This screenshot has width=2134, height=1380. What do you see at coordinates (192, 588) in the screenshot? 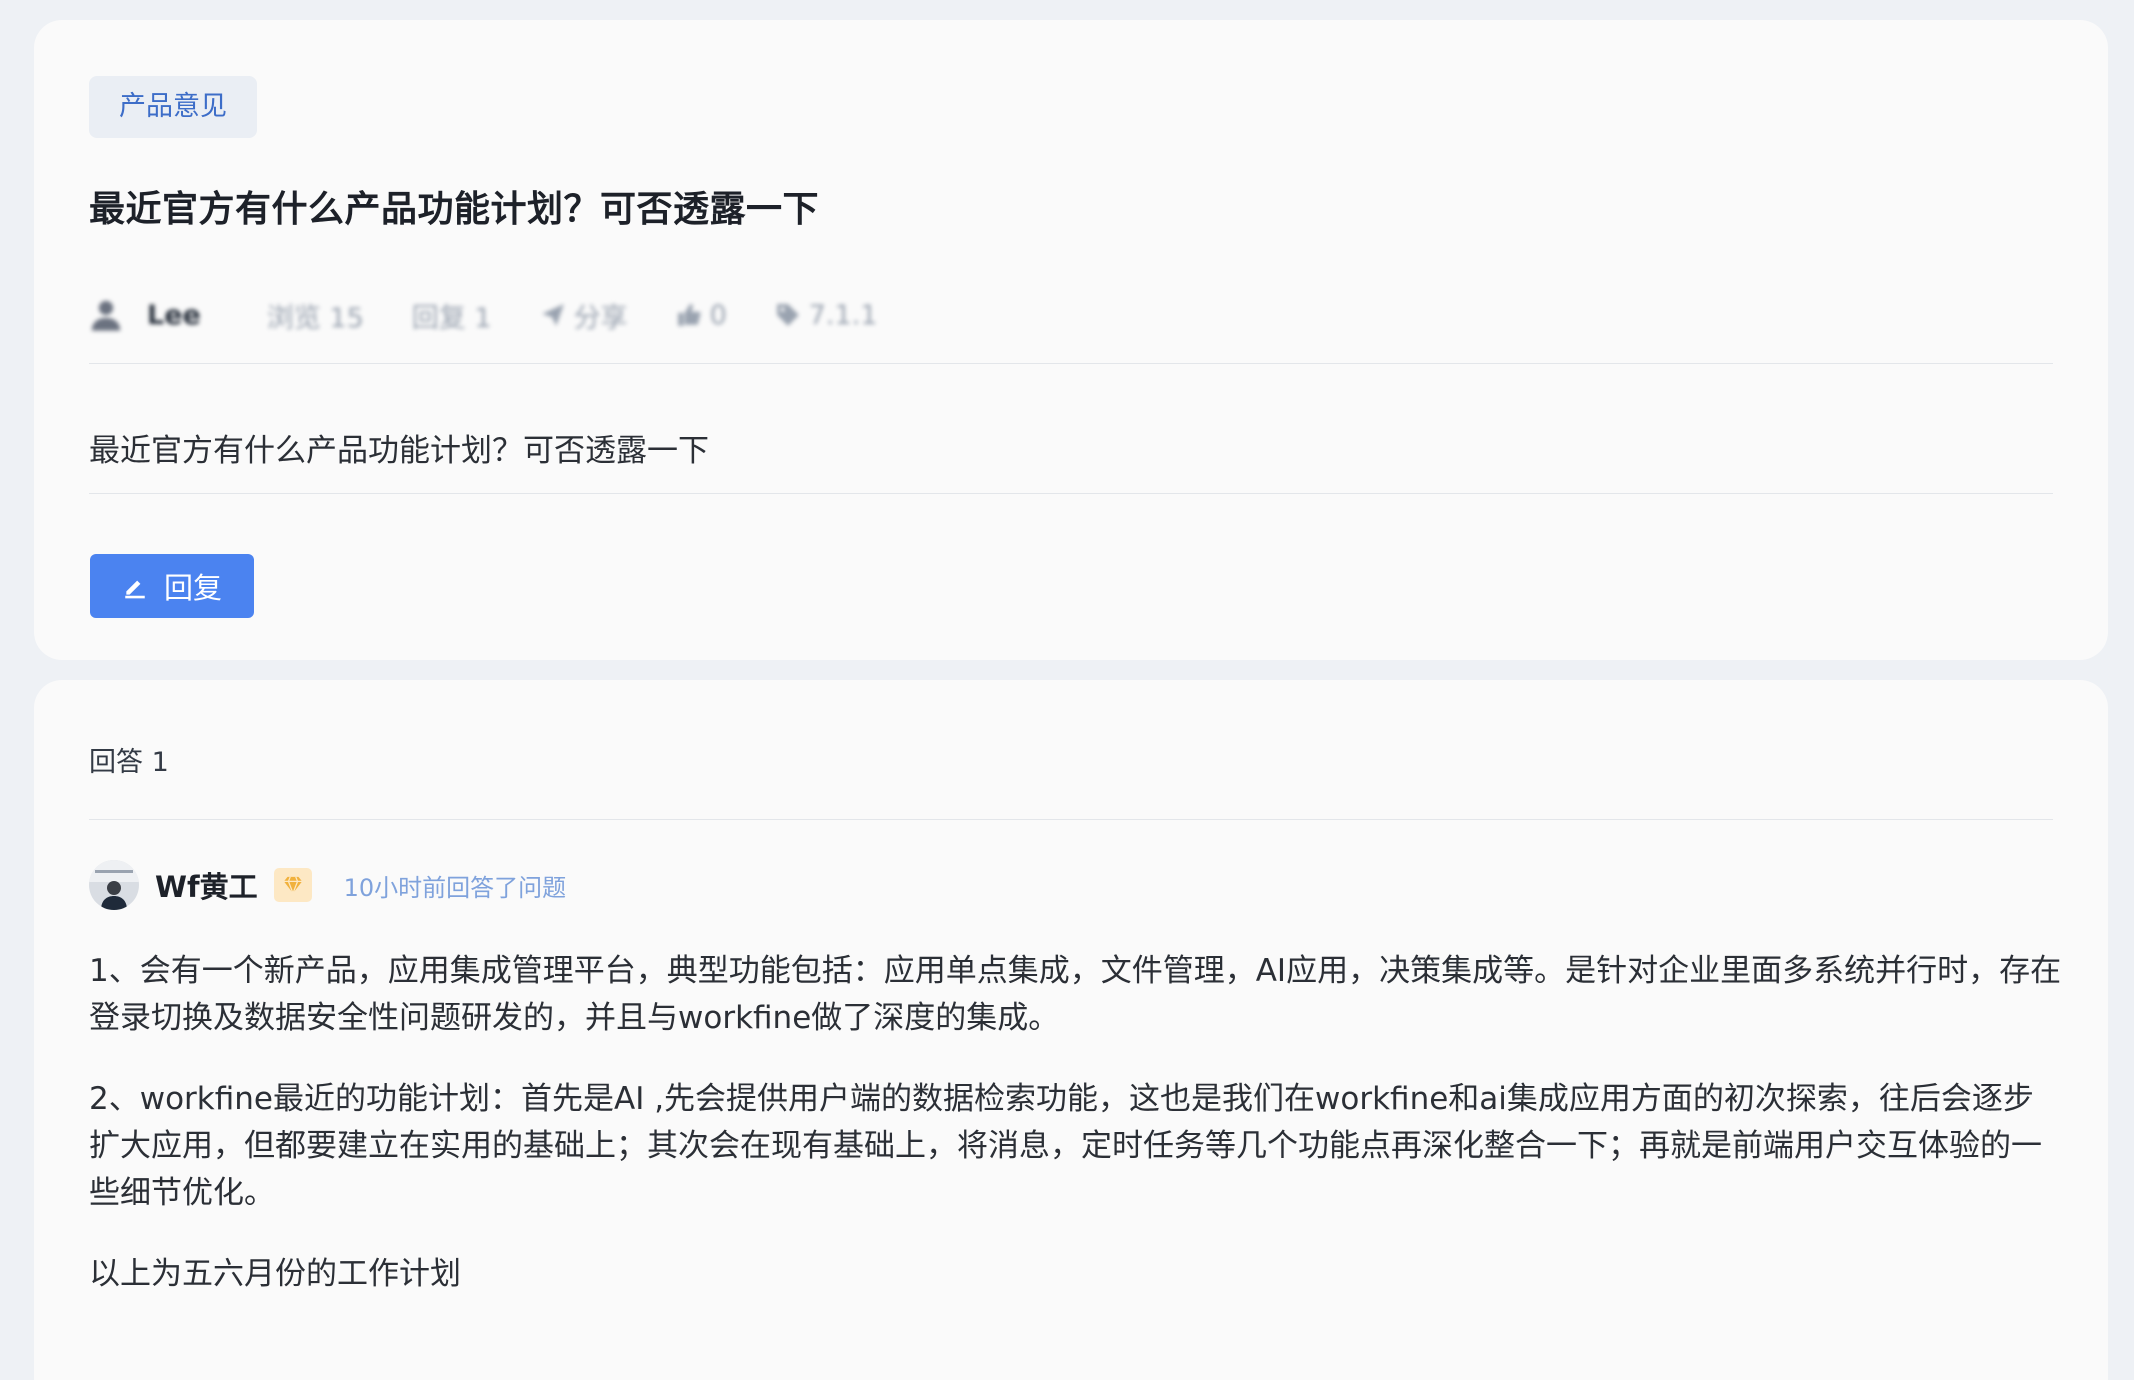
I see `reply-button-label: 回复` at bounding box center [192, 588].